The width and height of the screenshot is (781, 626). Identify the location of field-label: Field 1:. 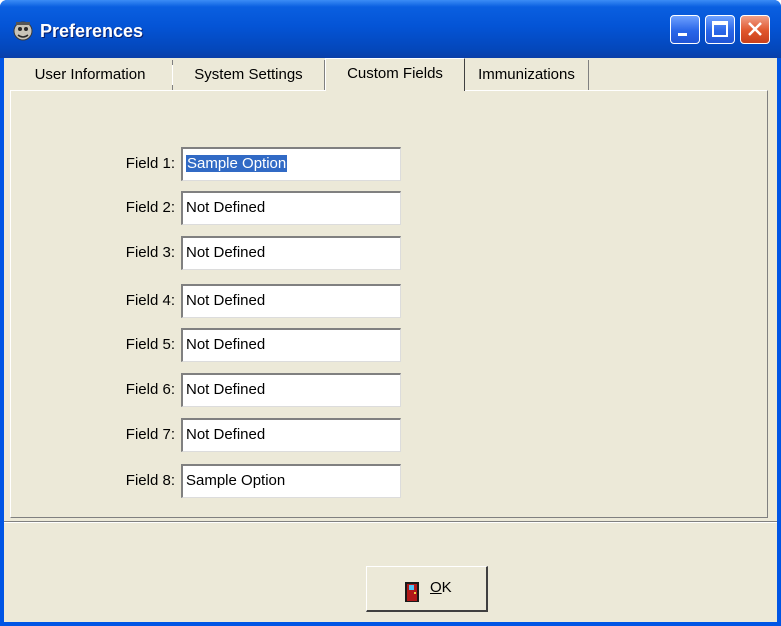
(150, 163).